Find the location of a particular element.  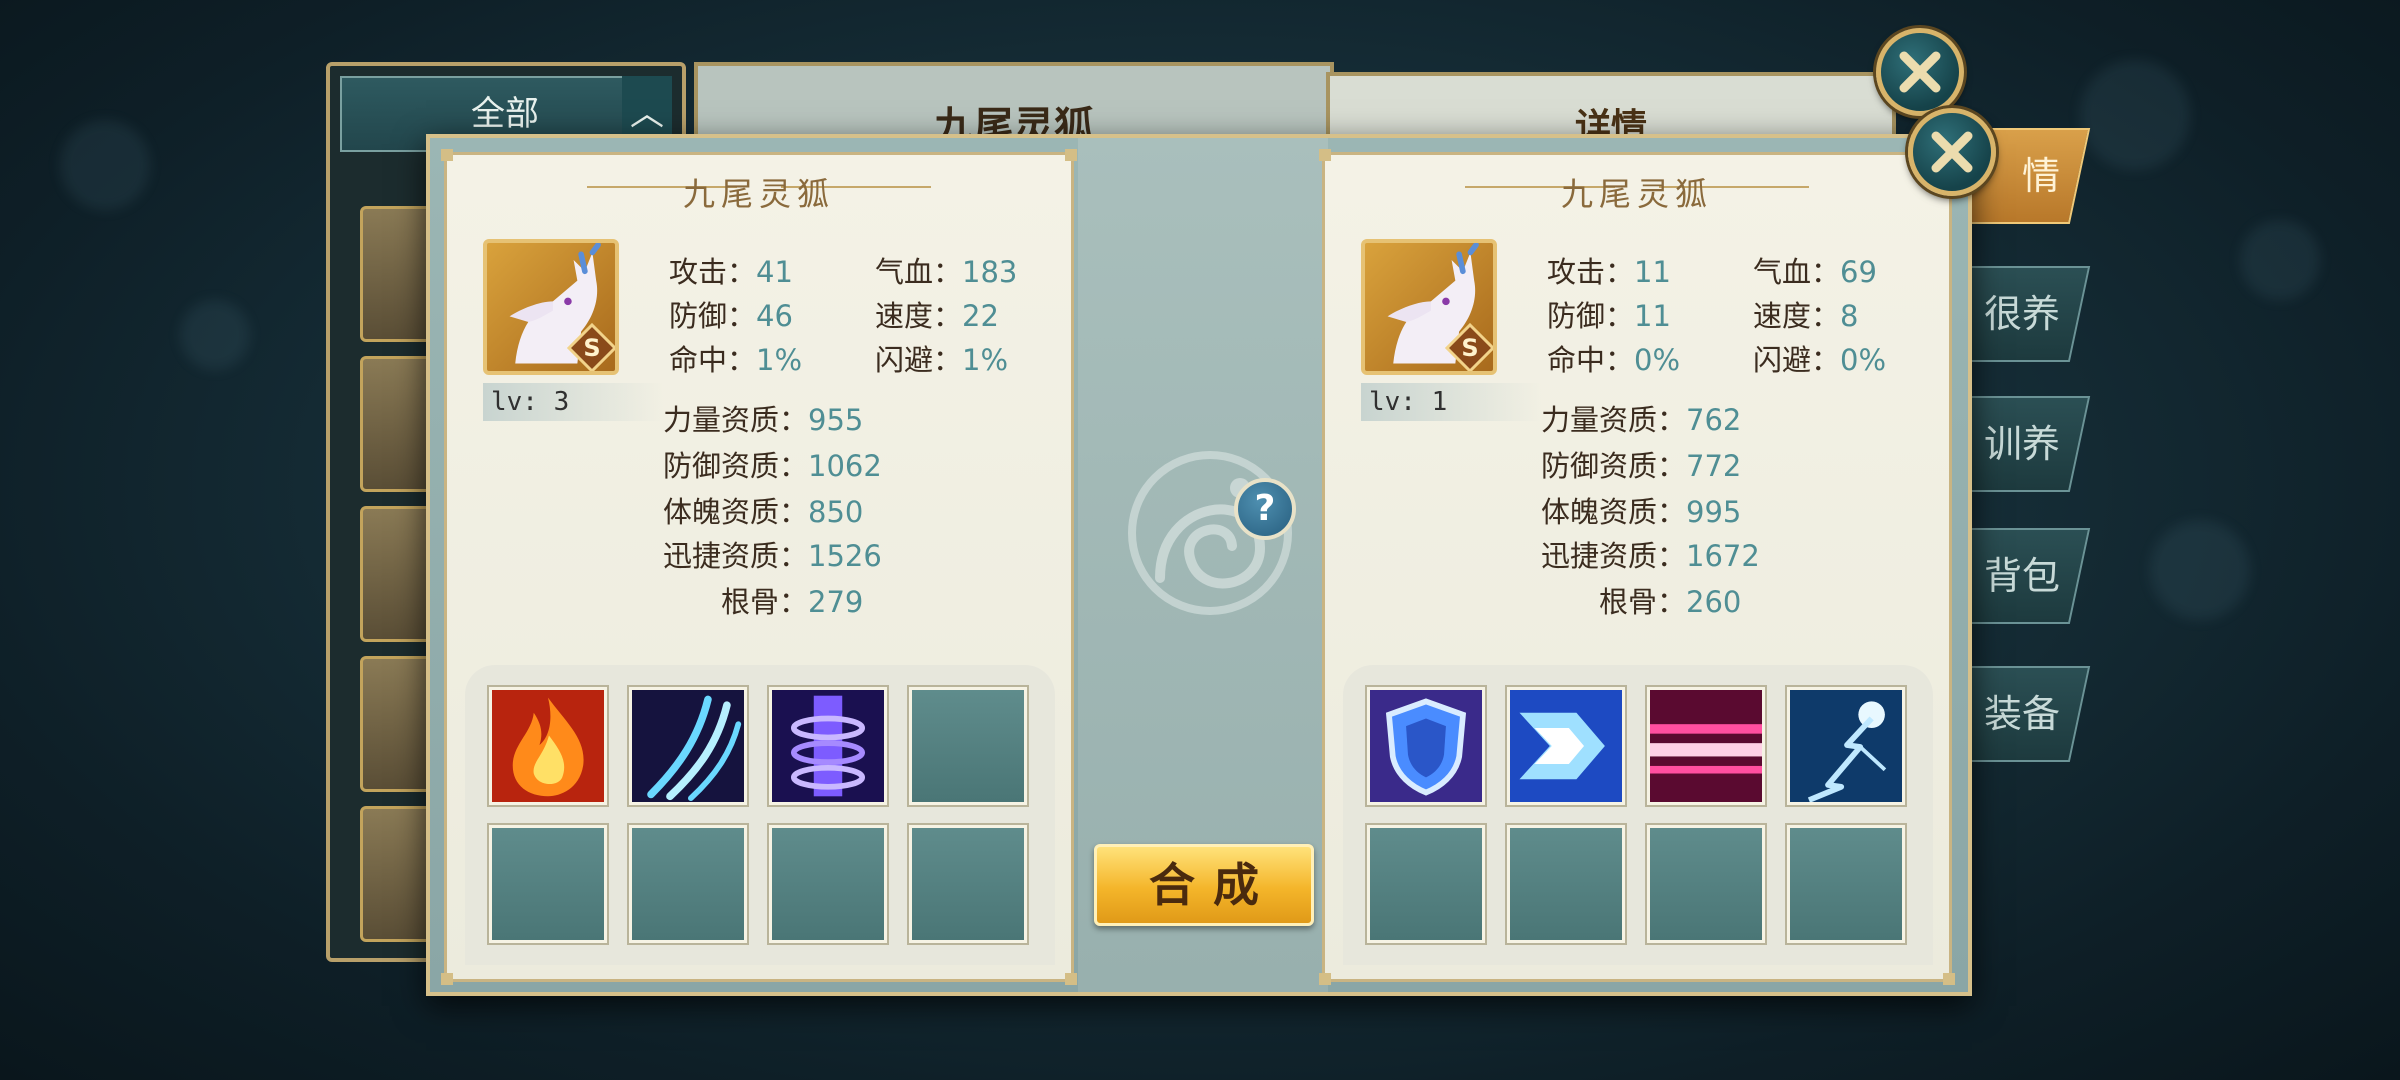

lightning-skill-icon is located at coordinates (1846, 746).